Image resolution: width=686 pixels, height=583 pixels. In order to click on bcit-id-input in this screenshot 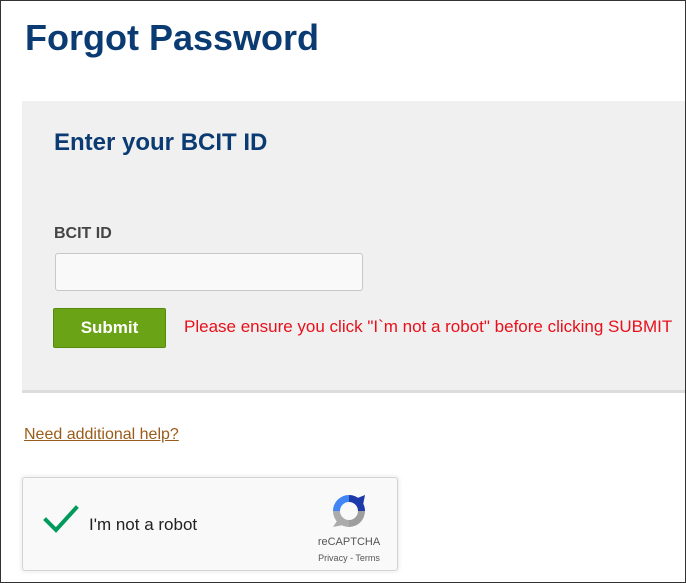, I will do `click(209, 272)`.